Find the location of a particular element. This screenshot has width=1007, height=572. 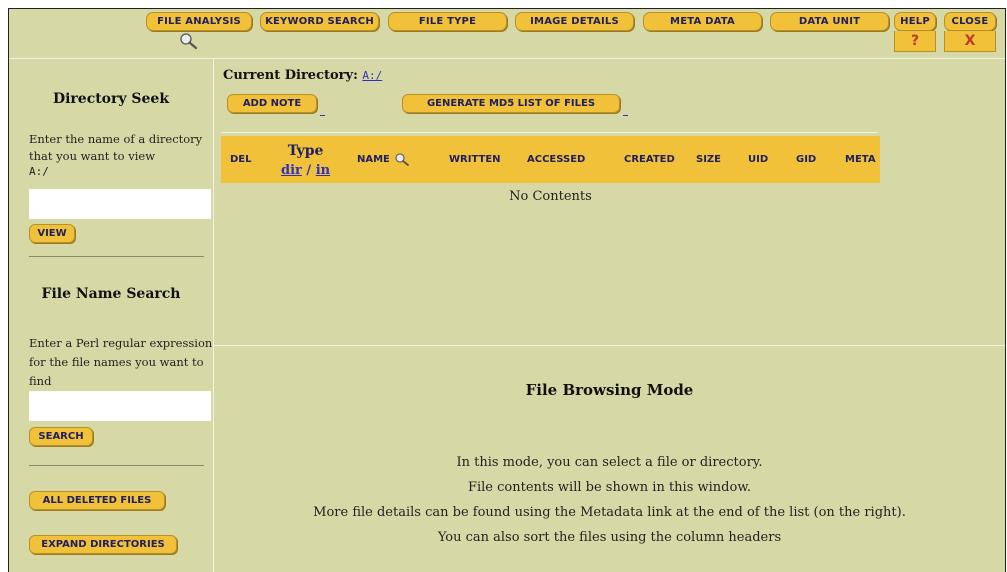

tab-image-details: Image Details is located at coordinates (574, 21).